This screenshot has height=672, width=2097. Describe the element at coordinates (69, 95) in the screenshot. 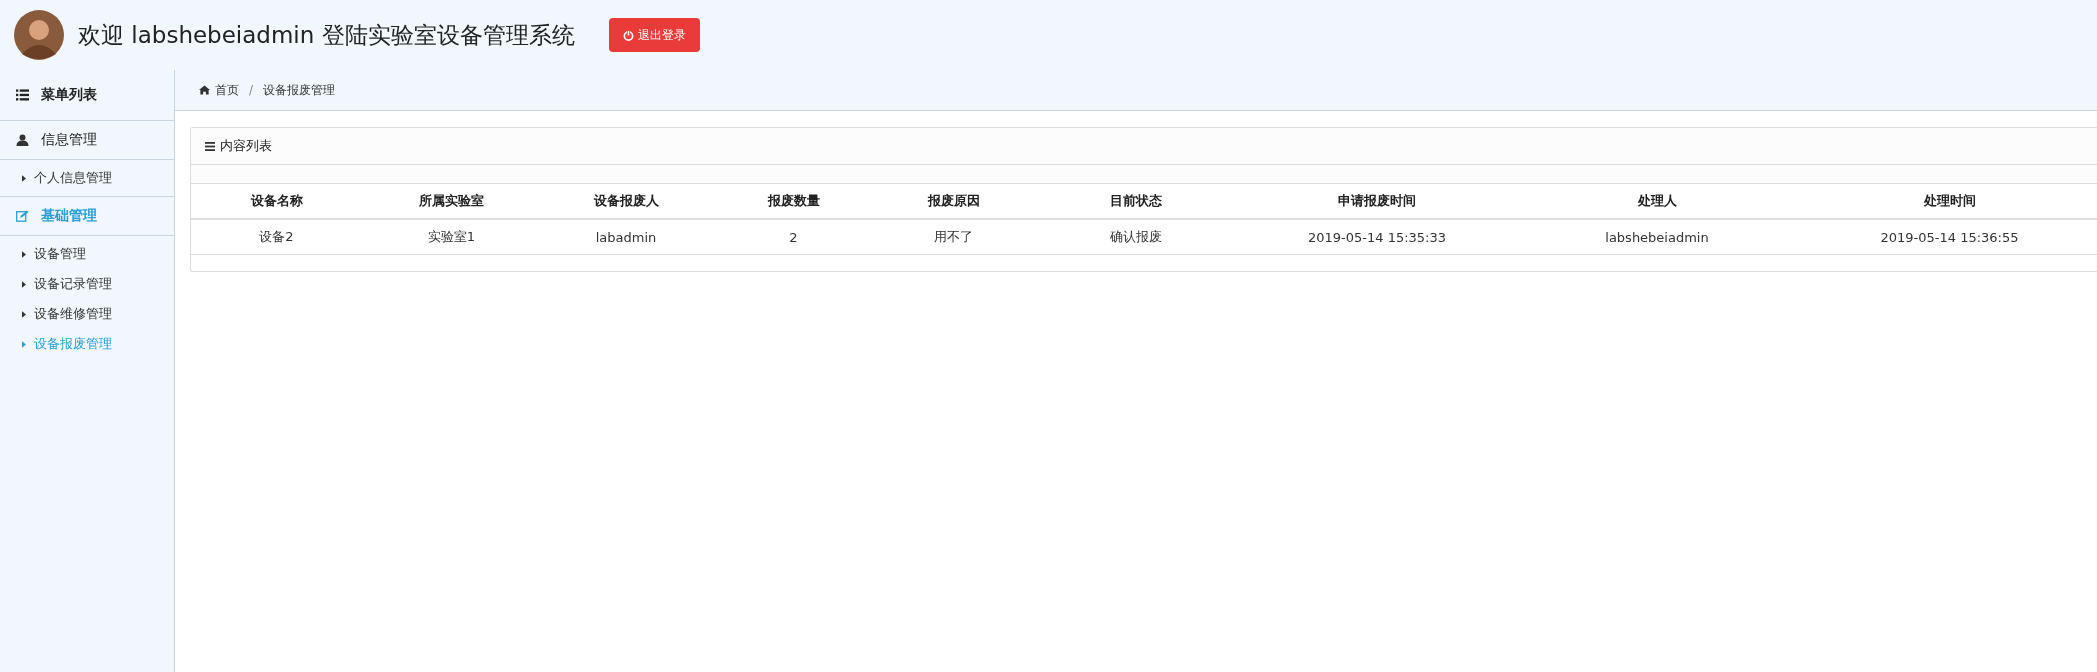

I see `sidebar-title: 菜单列表` at that location.